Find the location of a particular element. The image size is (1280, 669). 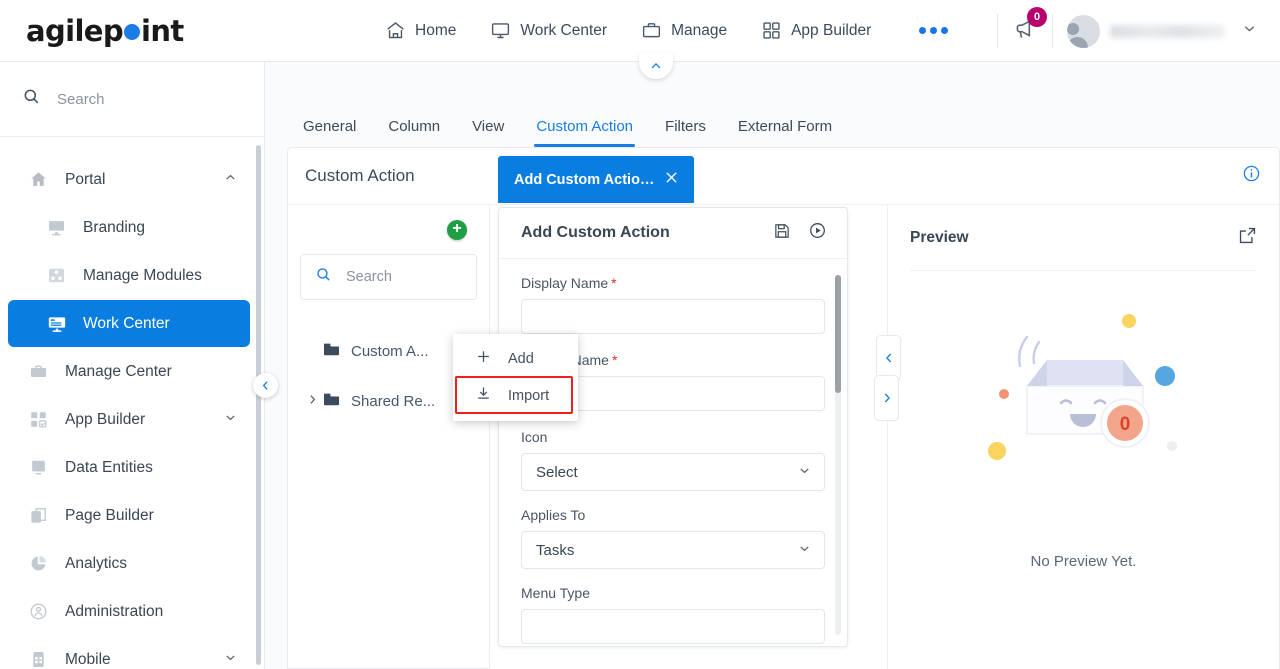

topnav-item-app-builder: App Builder is located at coordinates (816, 30).